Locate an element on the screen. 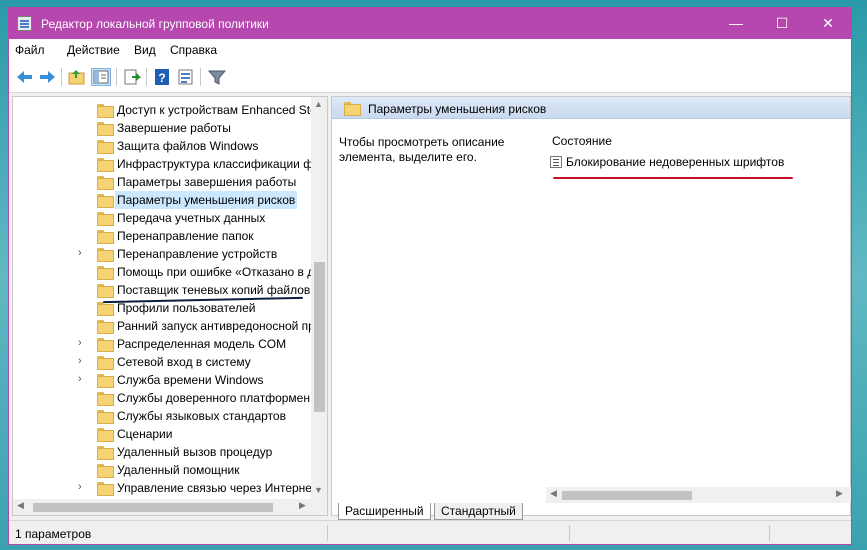 This screenshot has width=867, height=550. tree-item: Параметры завершения работы is located at coordinates (163, 182).